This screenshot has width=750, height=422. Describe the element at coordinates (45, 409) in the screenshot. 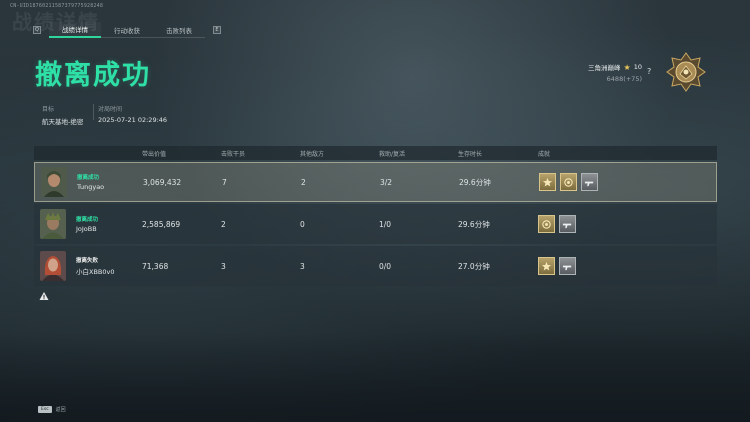

I see `esc-key-hint: Esc` at that location.